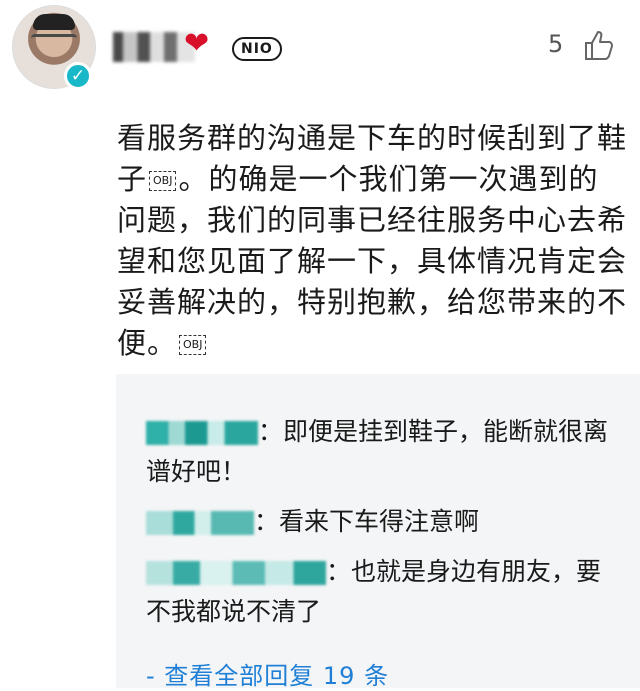 This screenshot has height=691, width=640. I want to click on heart-icon: ❤, so click(197, 43).